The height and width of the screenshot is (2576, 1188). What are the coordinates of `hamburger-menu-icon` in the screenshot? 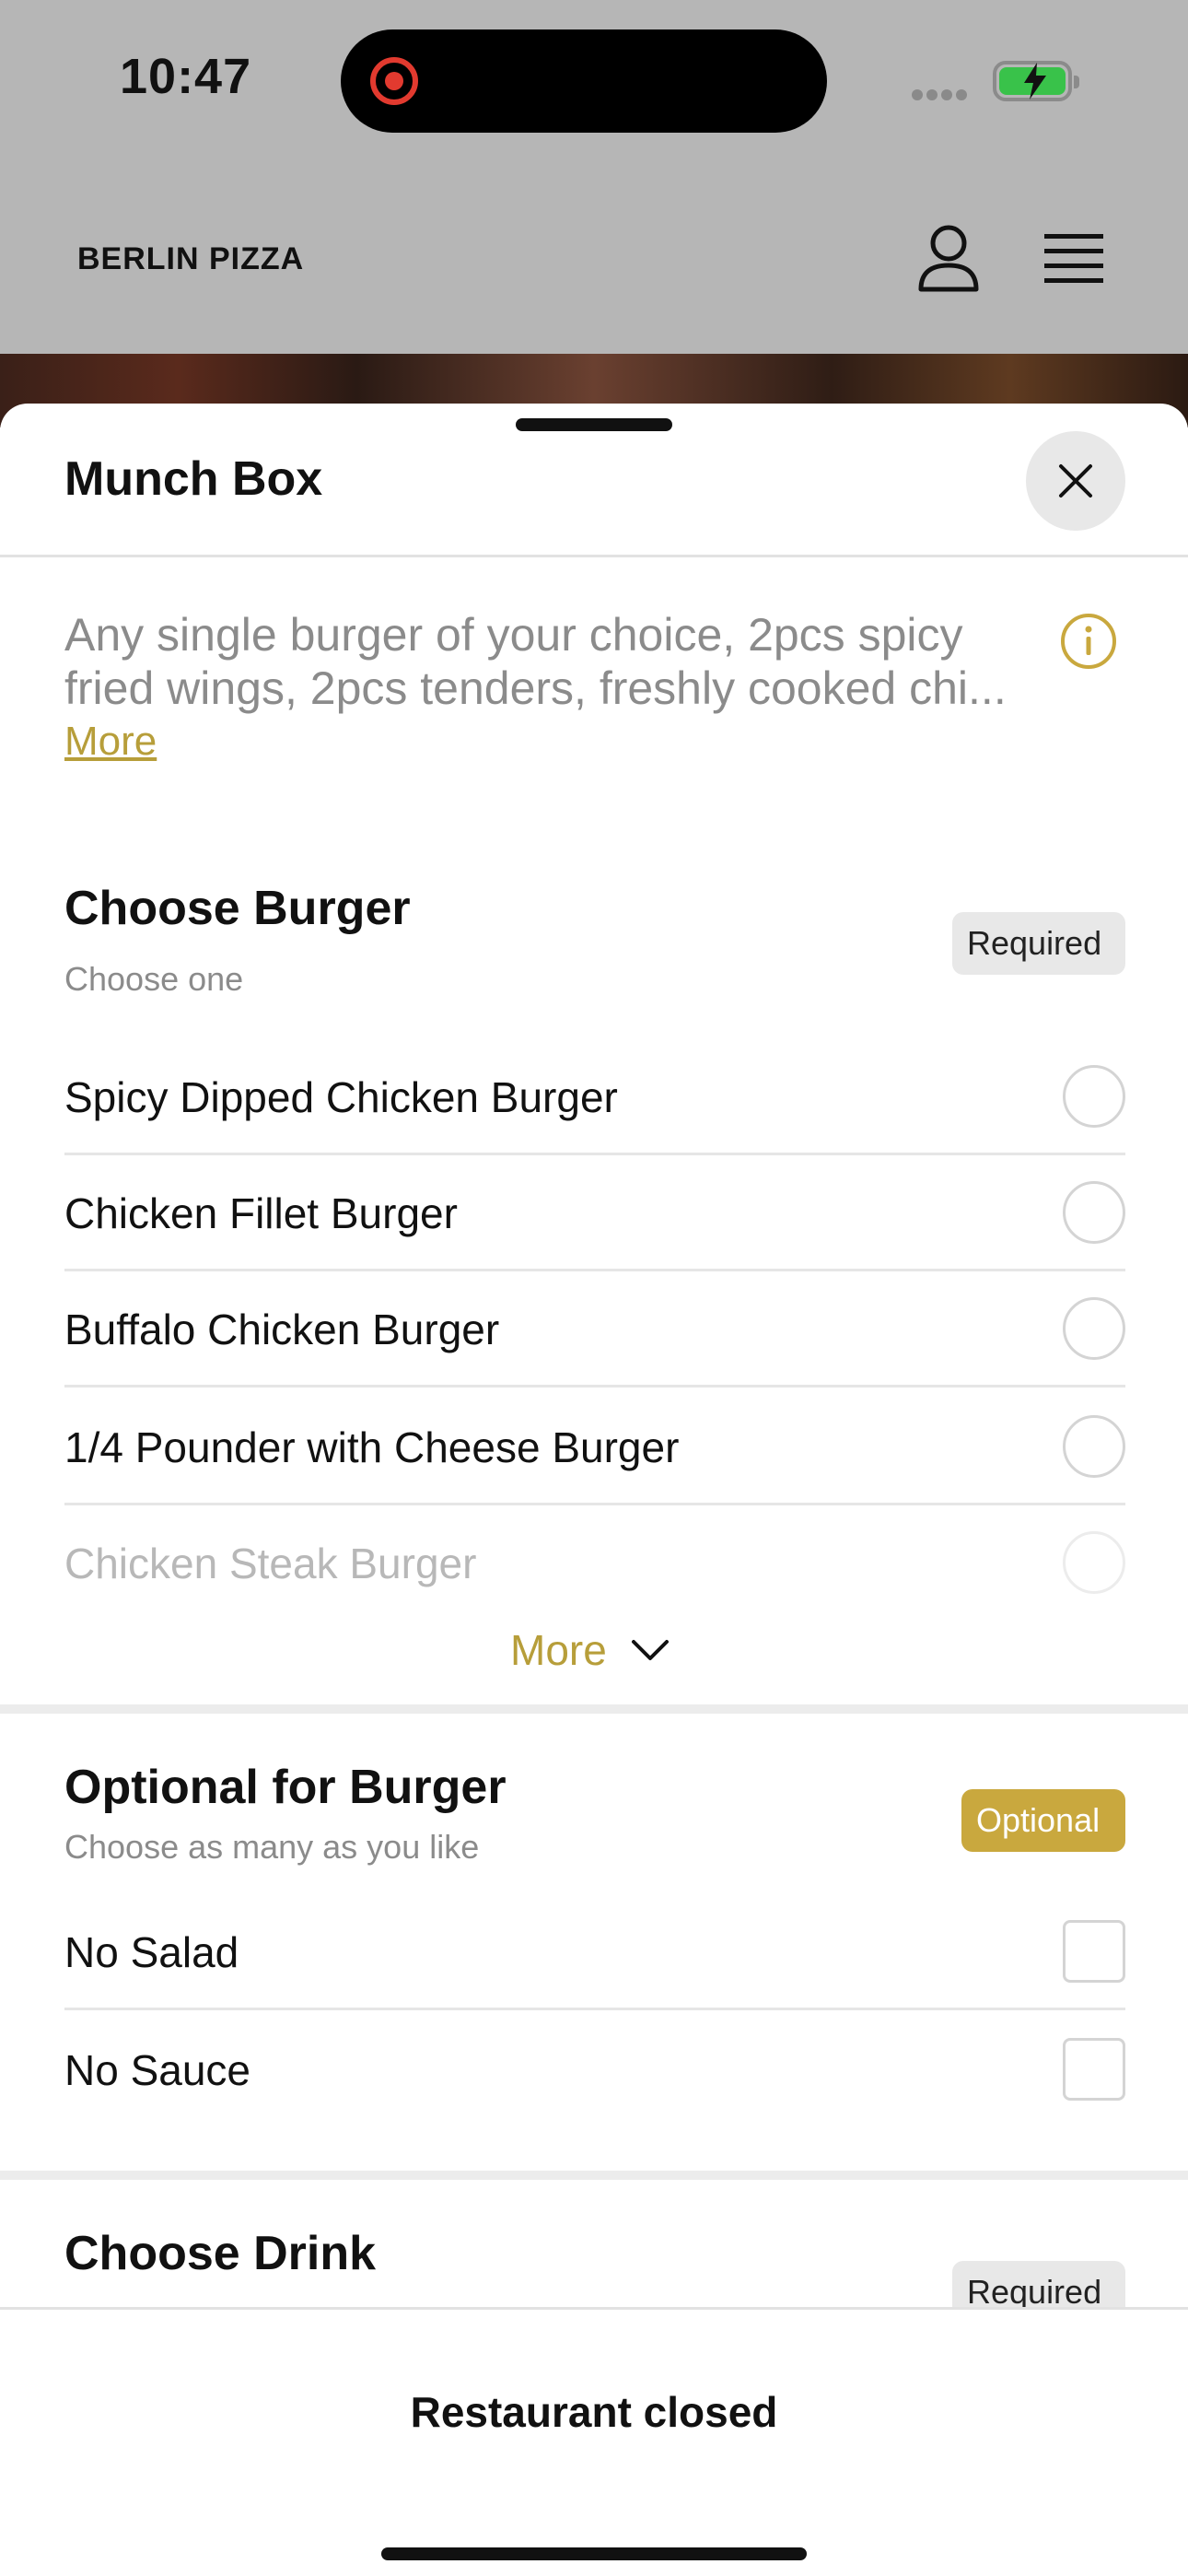 It's located at (1074, 257).